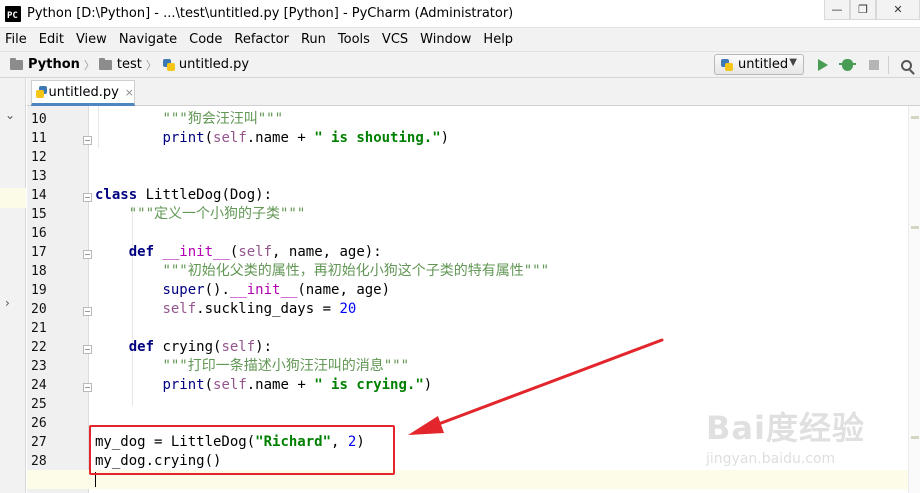  What do you see at coordinates (39, 347) in the screenshot?
I see `line-number: 22` at bounding box center [39, 347].